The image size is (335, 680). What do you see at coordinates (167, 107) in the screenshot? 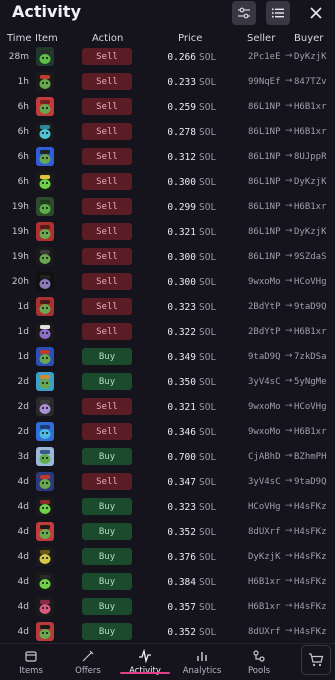
I see `table-row: 6h Sell 0.259 SOL 86L1NP → H6B1xr` at bounding box center [167, 107].